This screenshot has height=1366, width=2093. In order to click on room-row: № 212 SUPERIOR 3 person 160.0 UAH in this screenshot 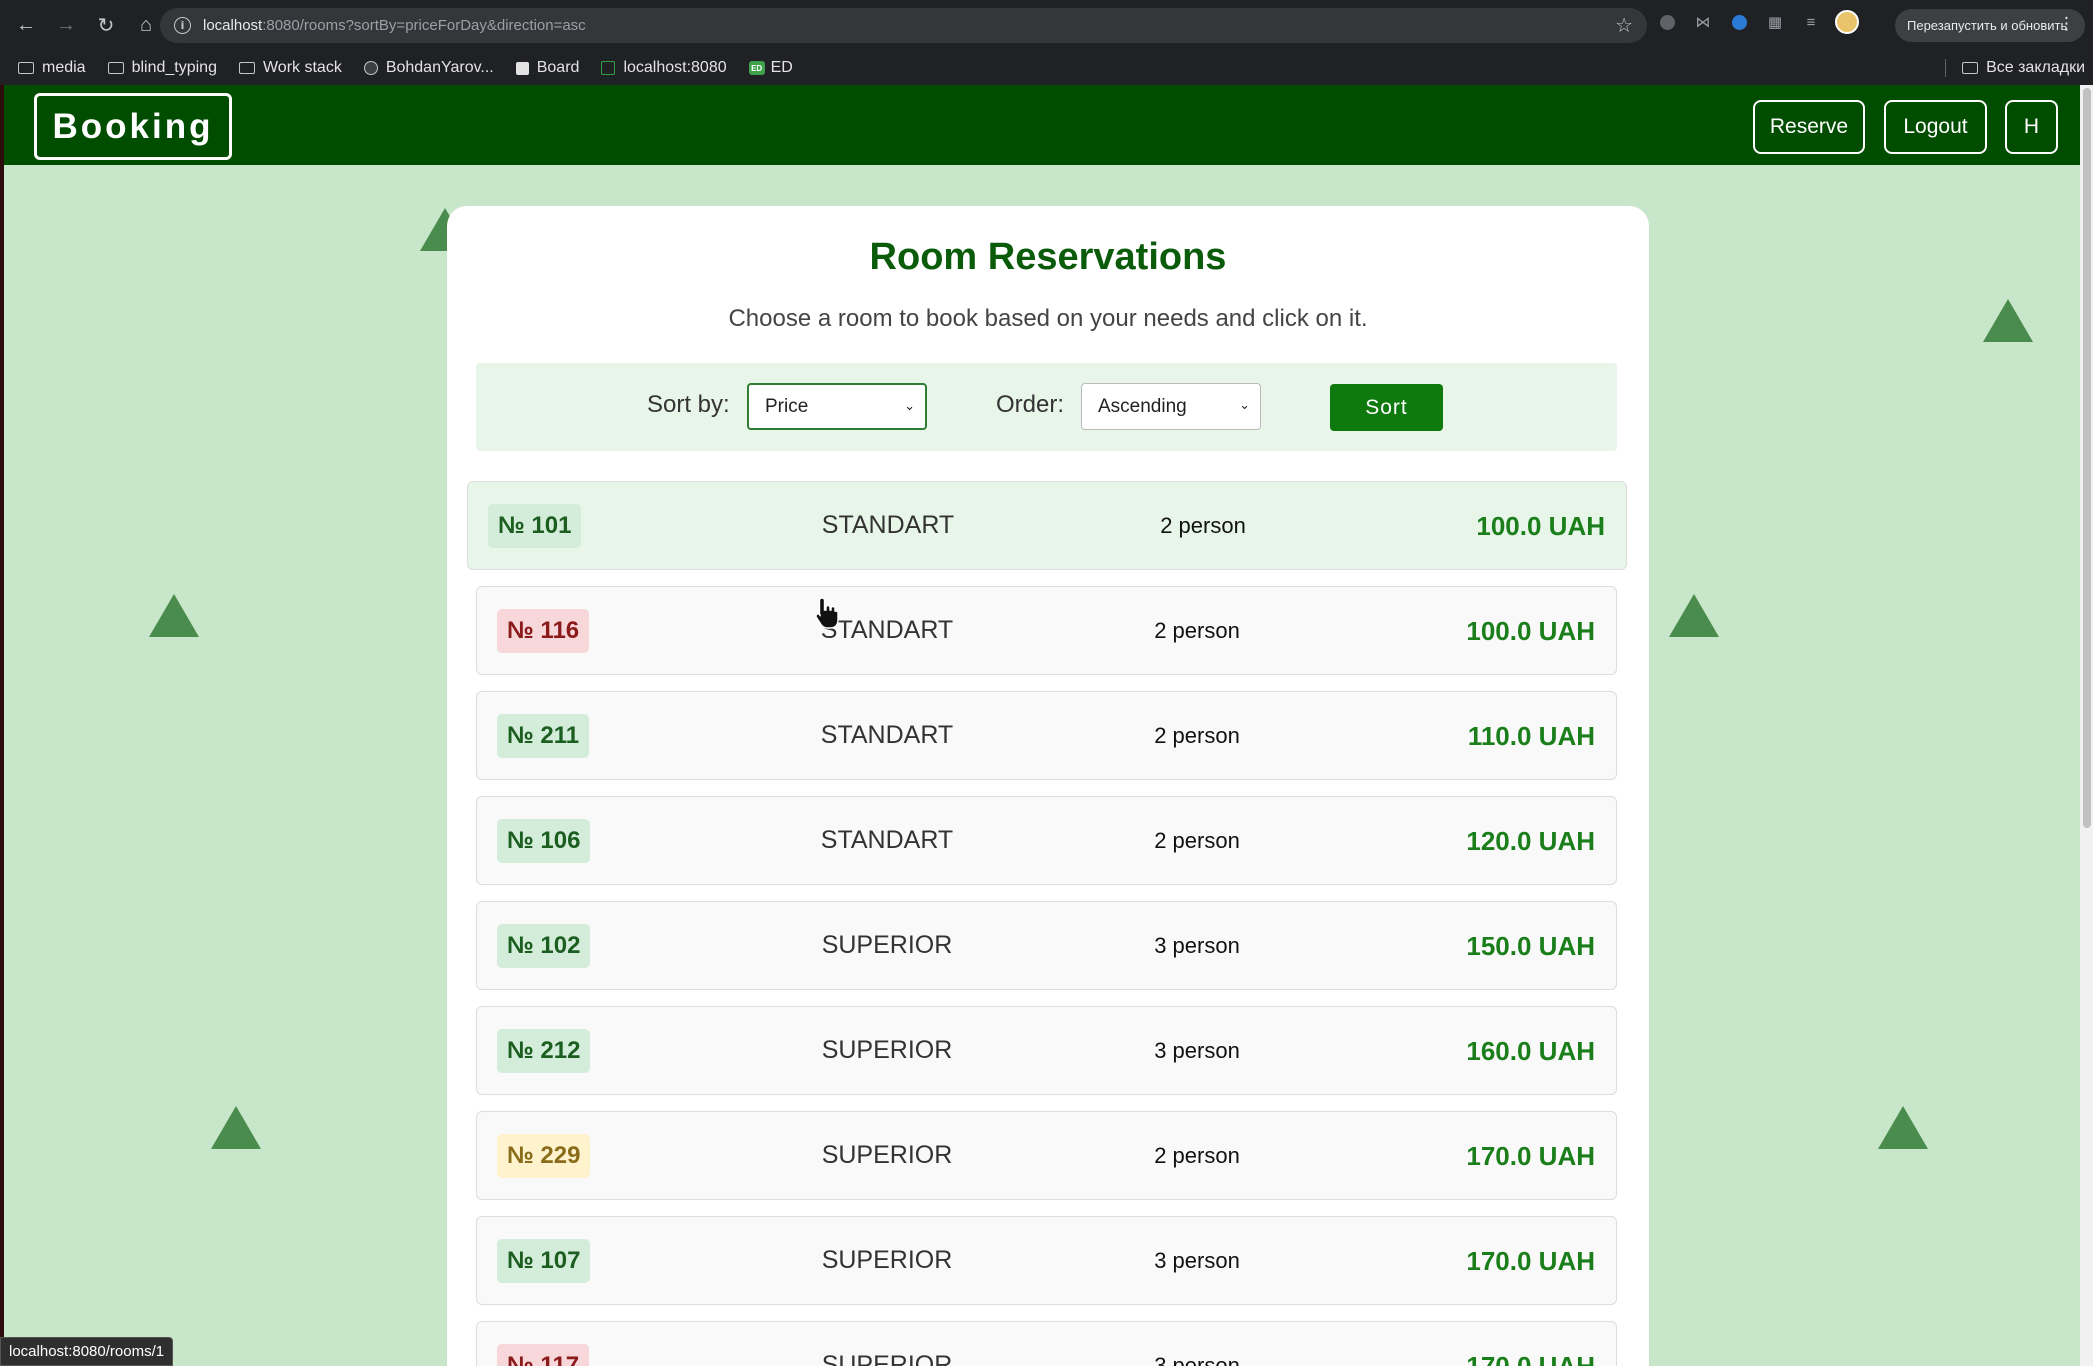, I will do `click(1046, 1050)`.